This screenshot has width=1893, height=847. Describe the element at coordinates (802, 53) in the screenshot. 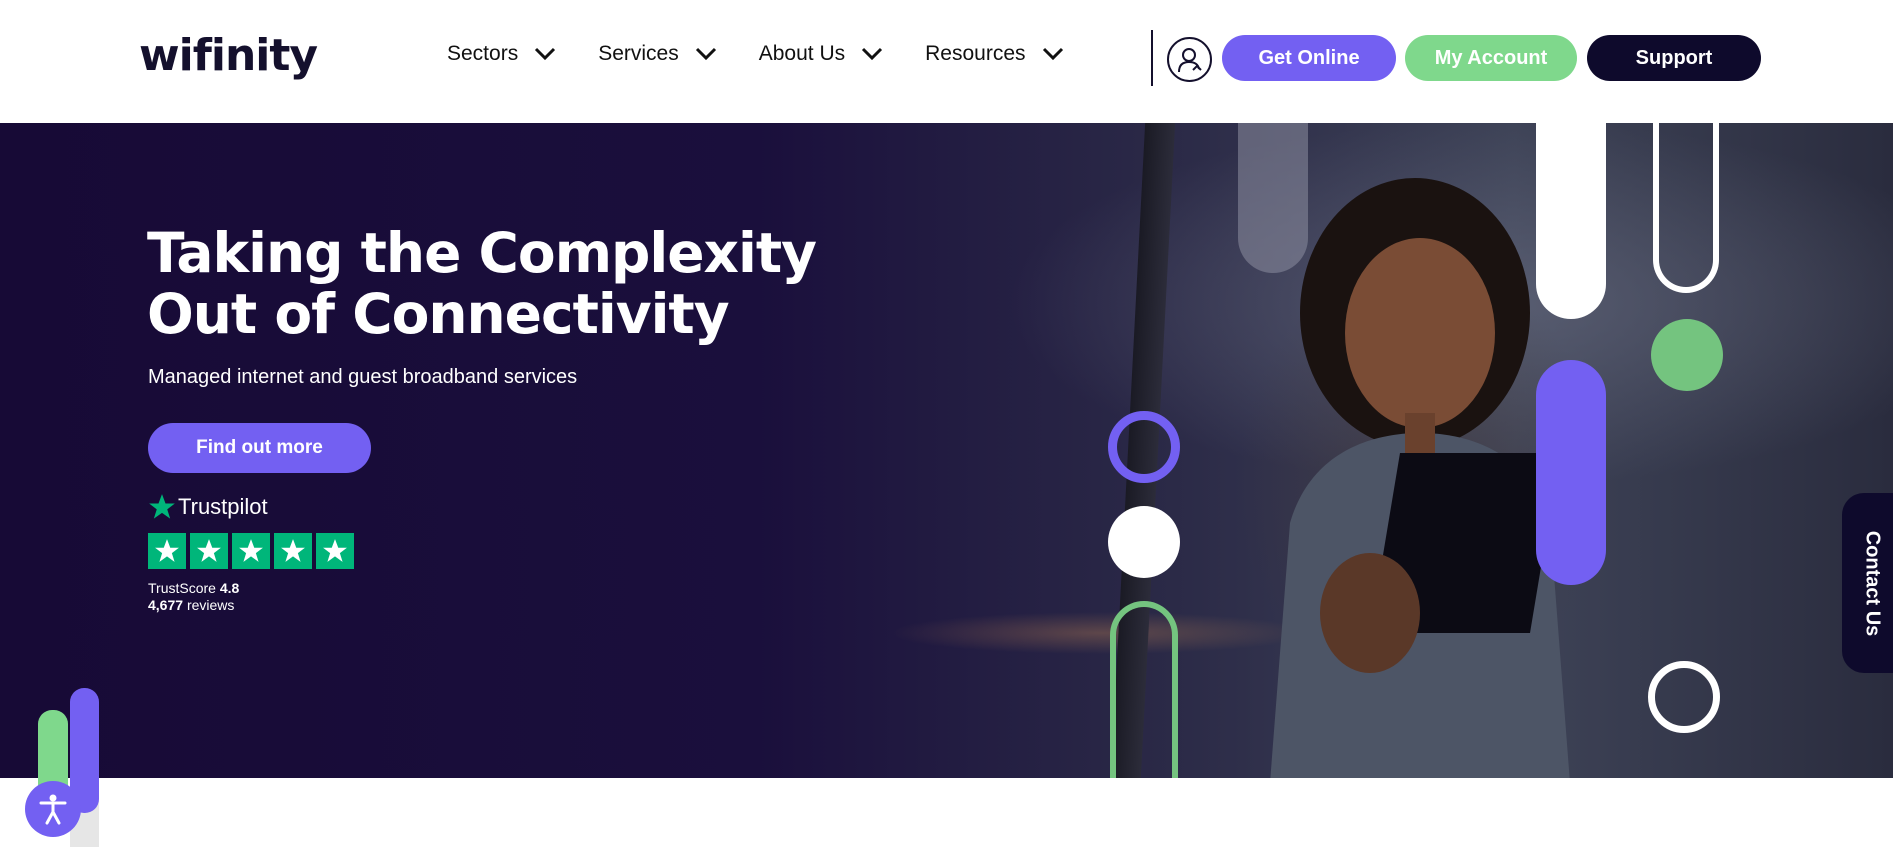

I see `nav-label: About Us` at that location.